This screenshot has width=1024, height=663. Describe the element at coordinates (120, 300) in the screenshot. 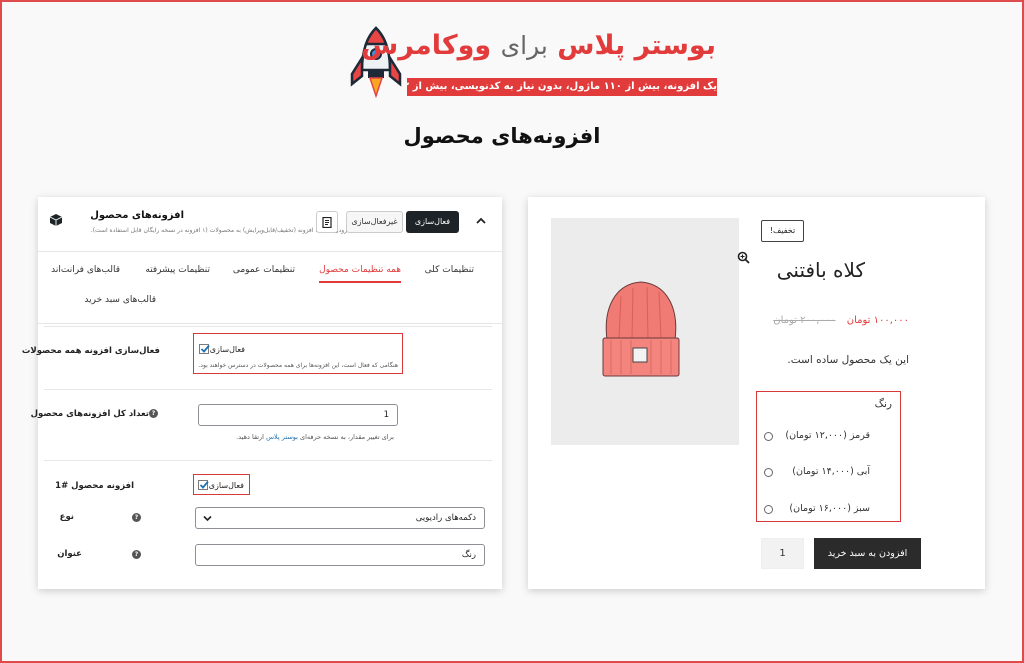

I see `tab-cart-templates: قالب‌های سبد خرید` at that location.